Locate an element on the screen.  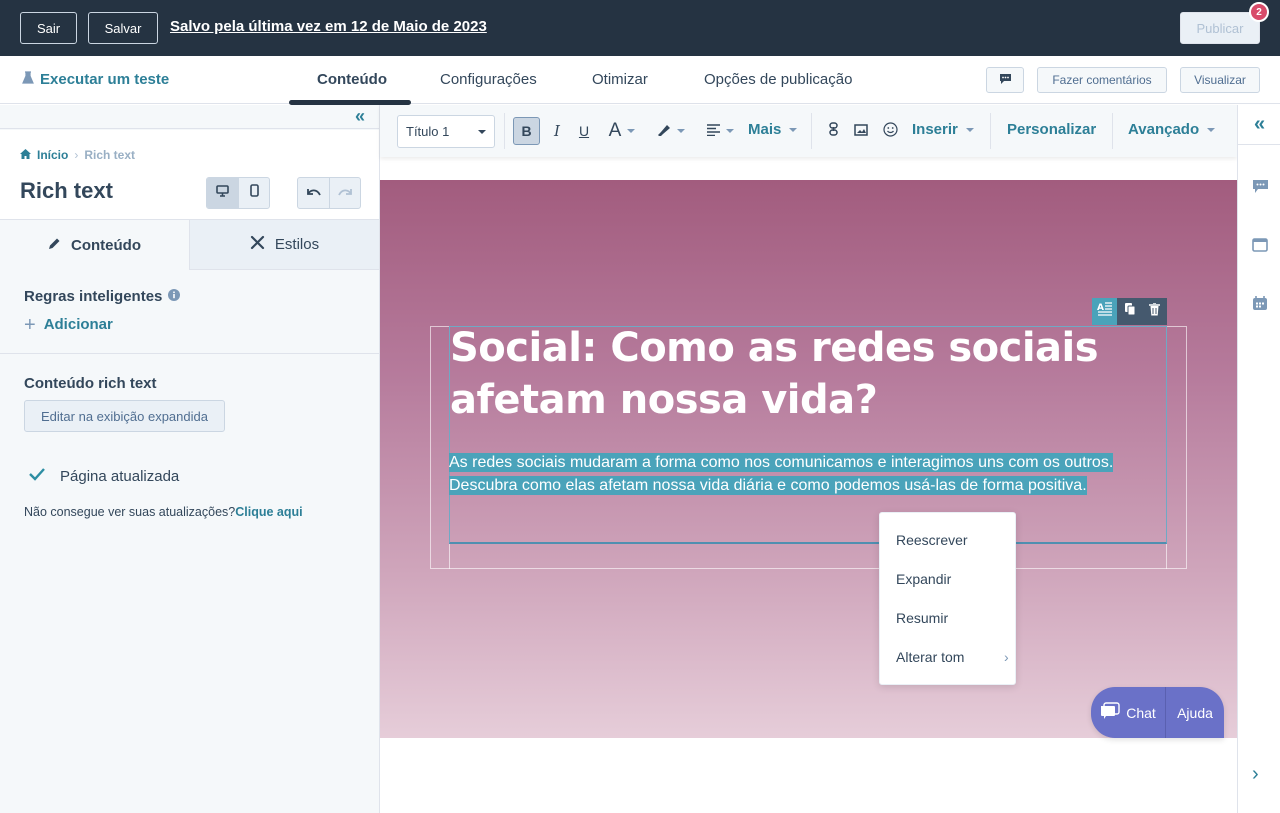
home-icon is located at coordinates (25, 155).